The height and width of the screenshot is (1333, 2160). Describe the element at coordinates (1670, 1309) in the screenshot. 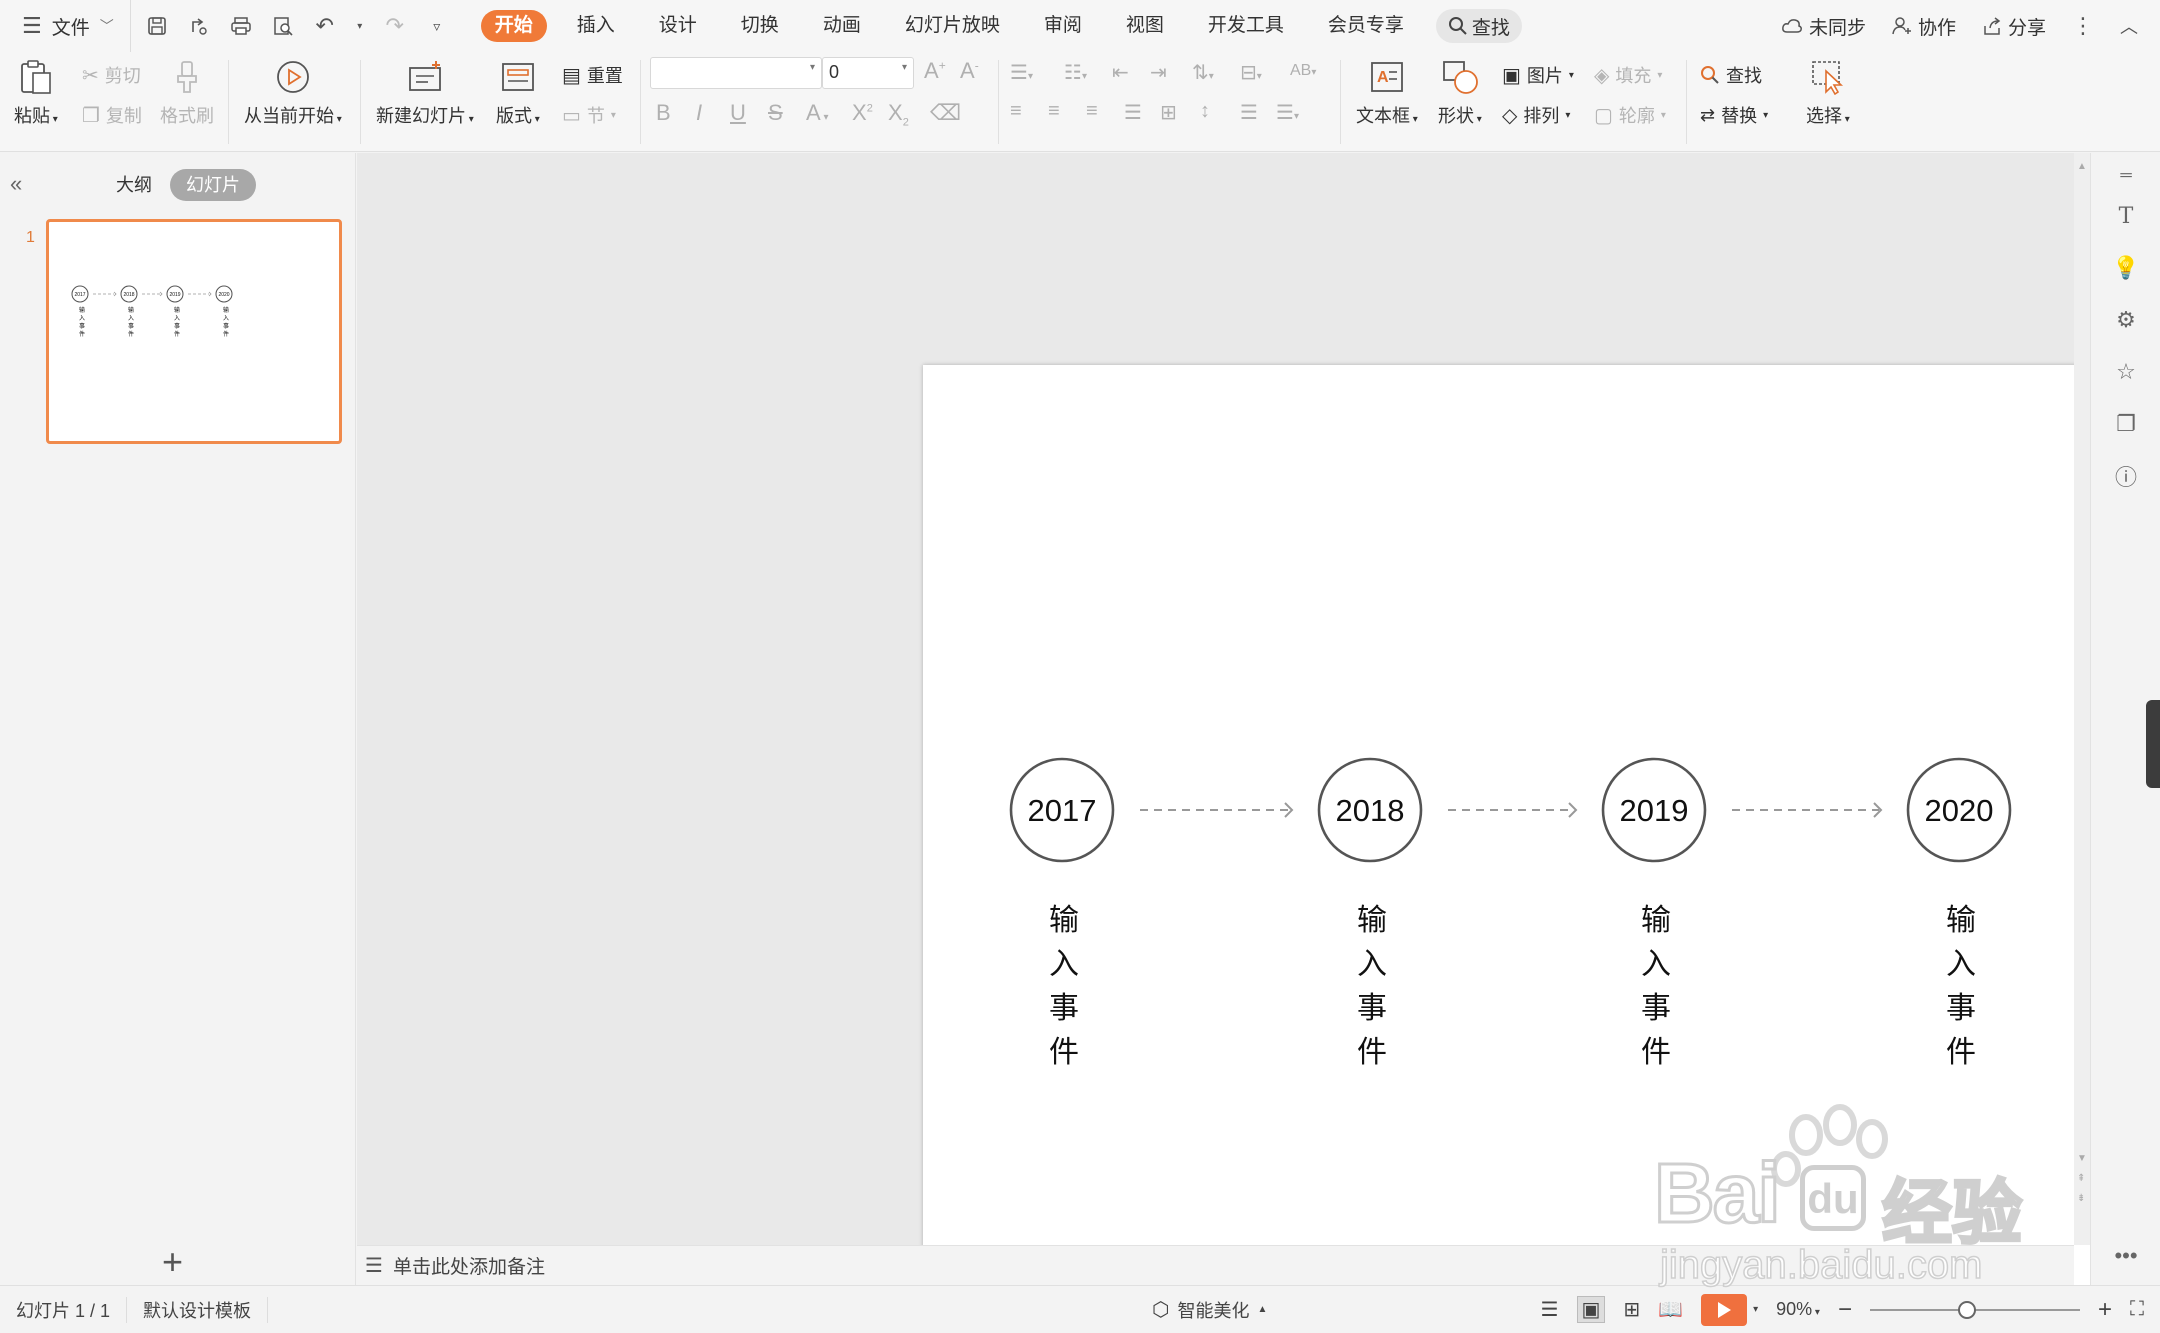

I see `reading-view-icon: 📖` at that location.